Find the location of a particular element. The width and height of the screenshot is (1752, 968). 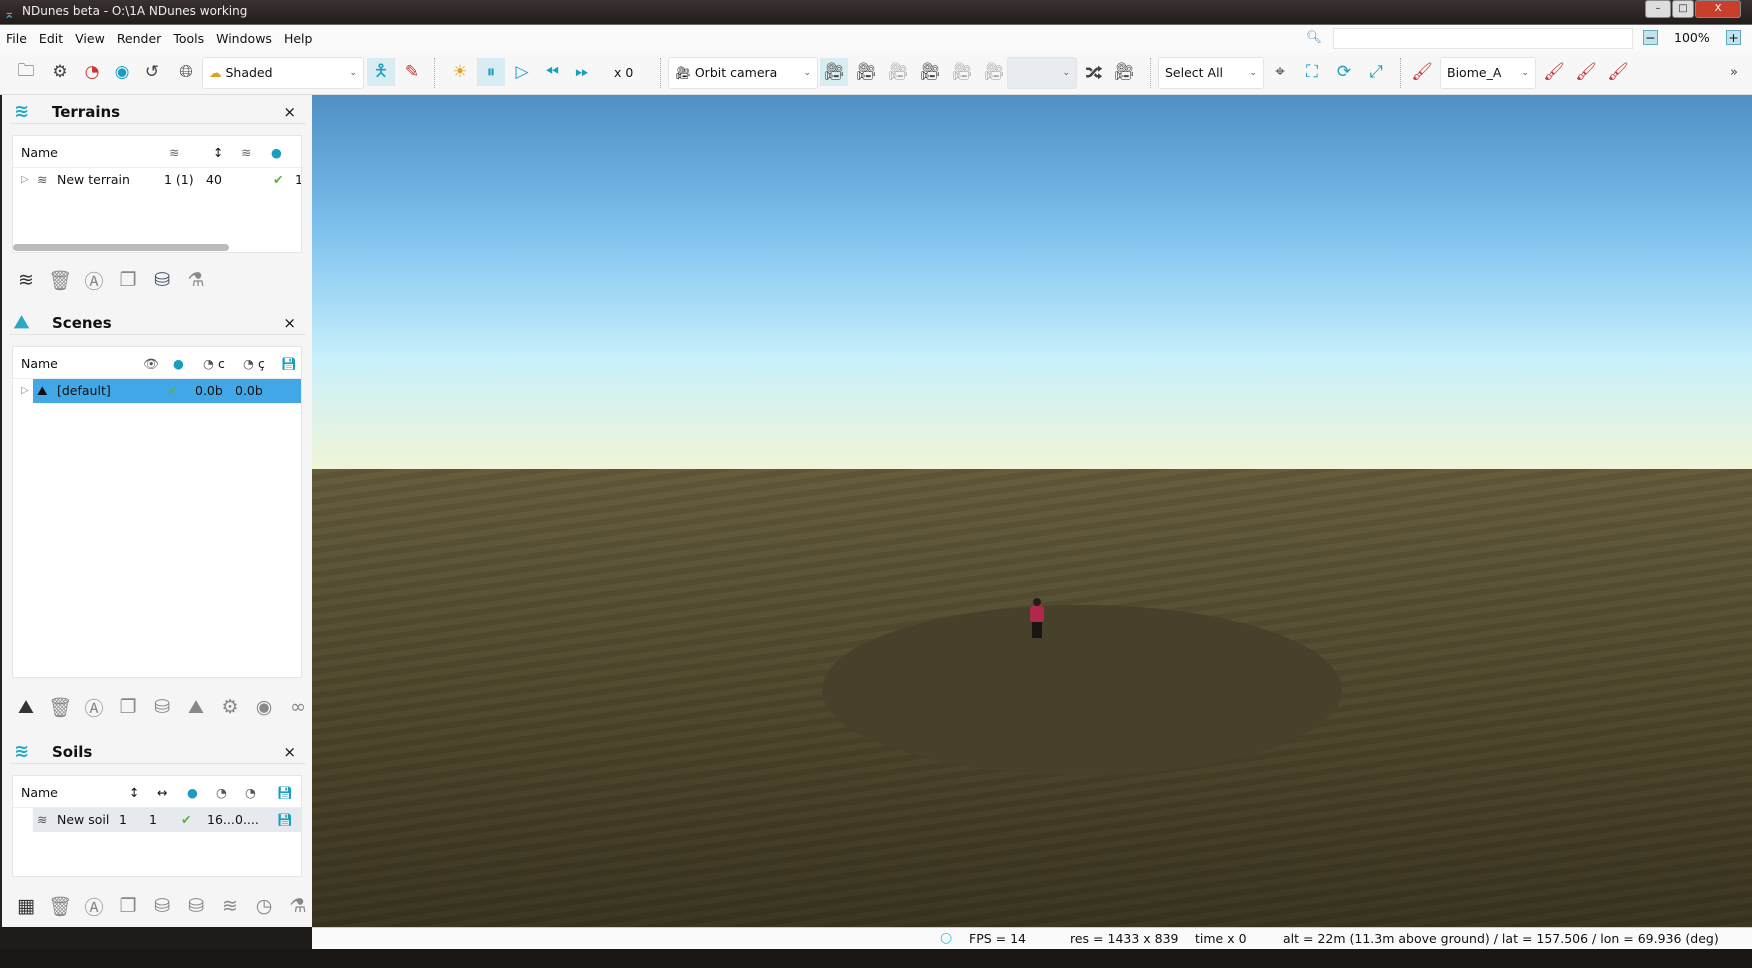

camera-save-icon: 🎥︎ is located at coordinates (962, 72).